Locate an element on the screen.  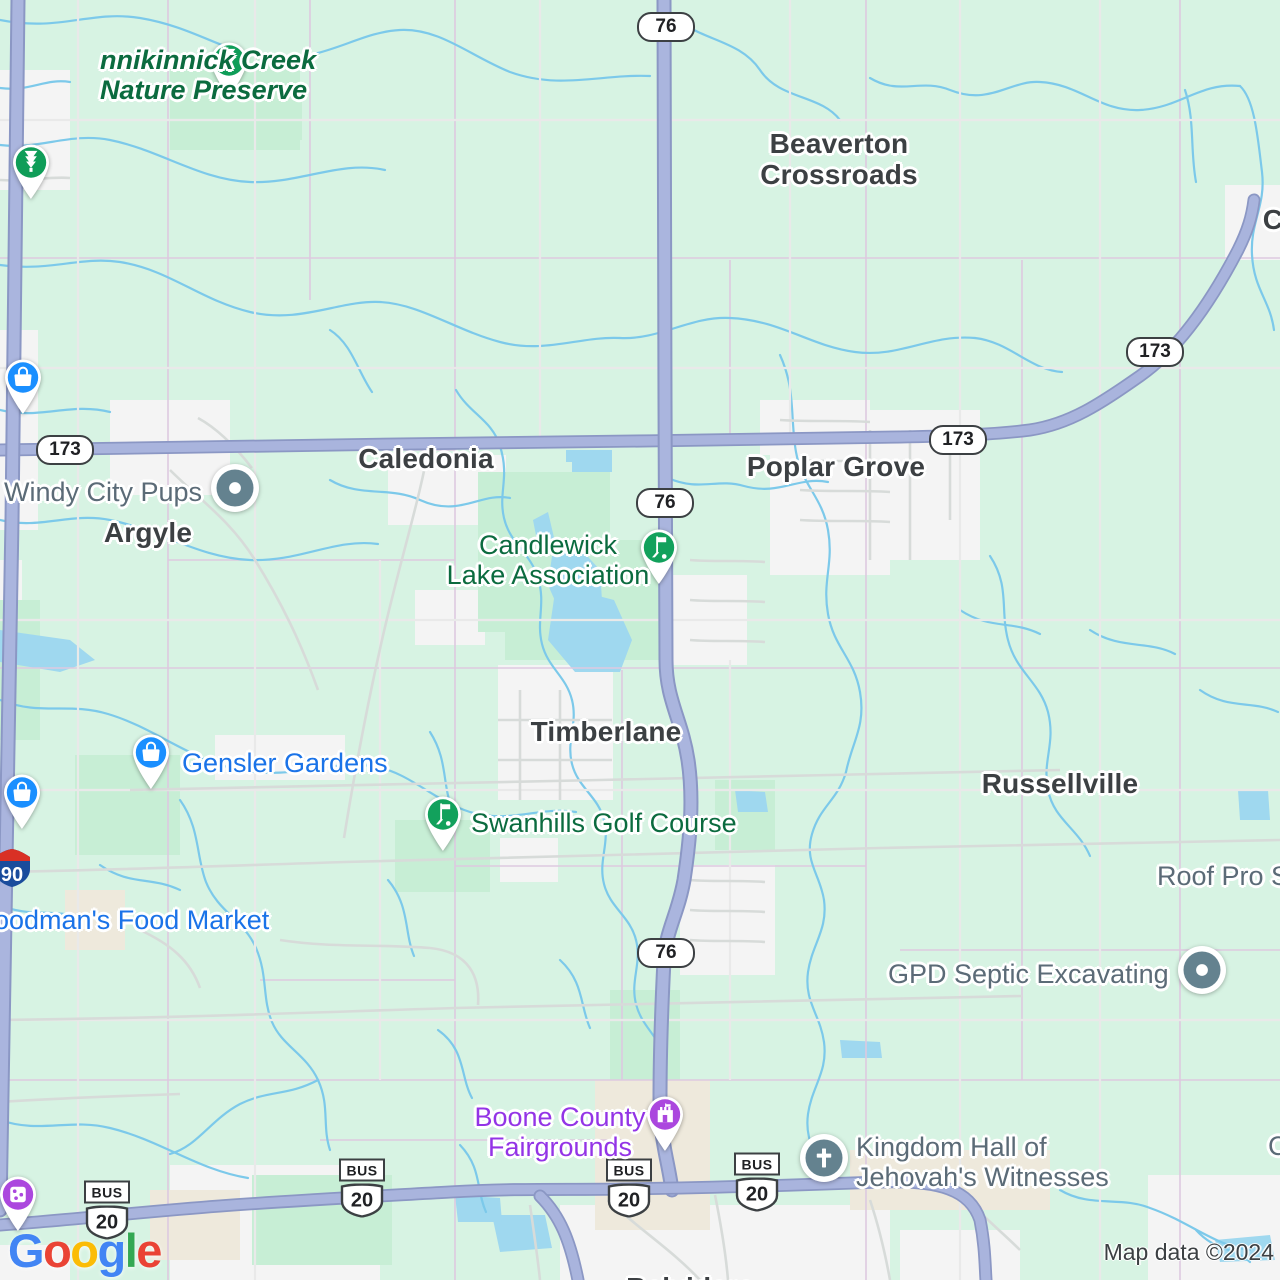
kinnikinnick-creek-preserve-pin is located at coordinates (229, 68).